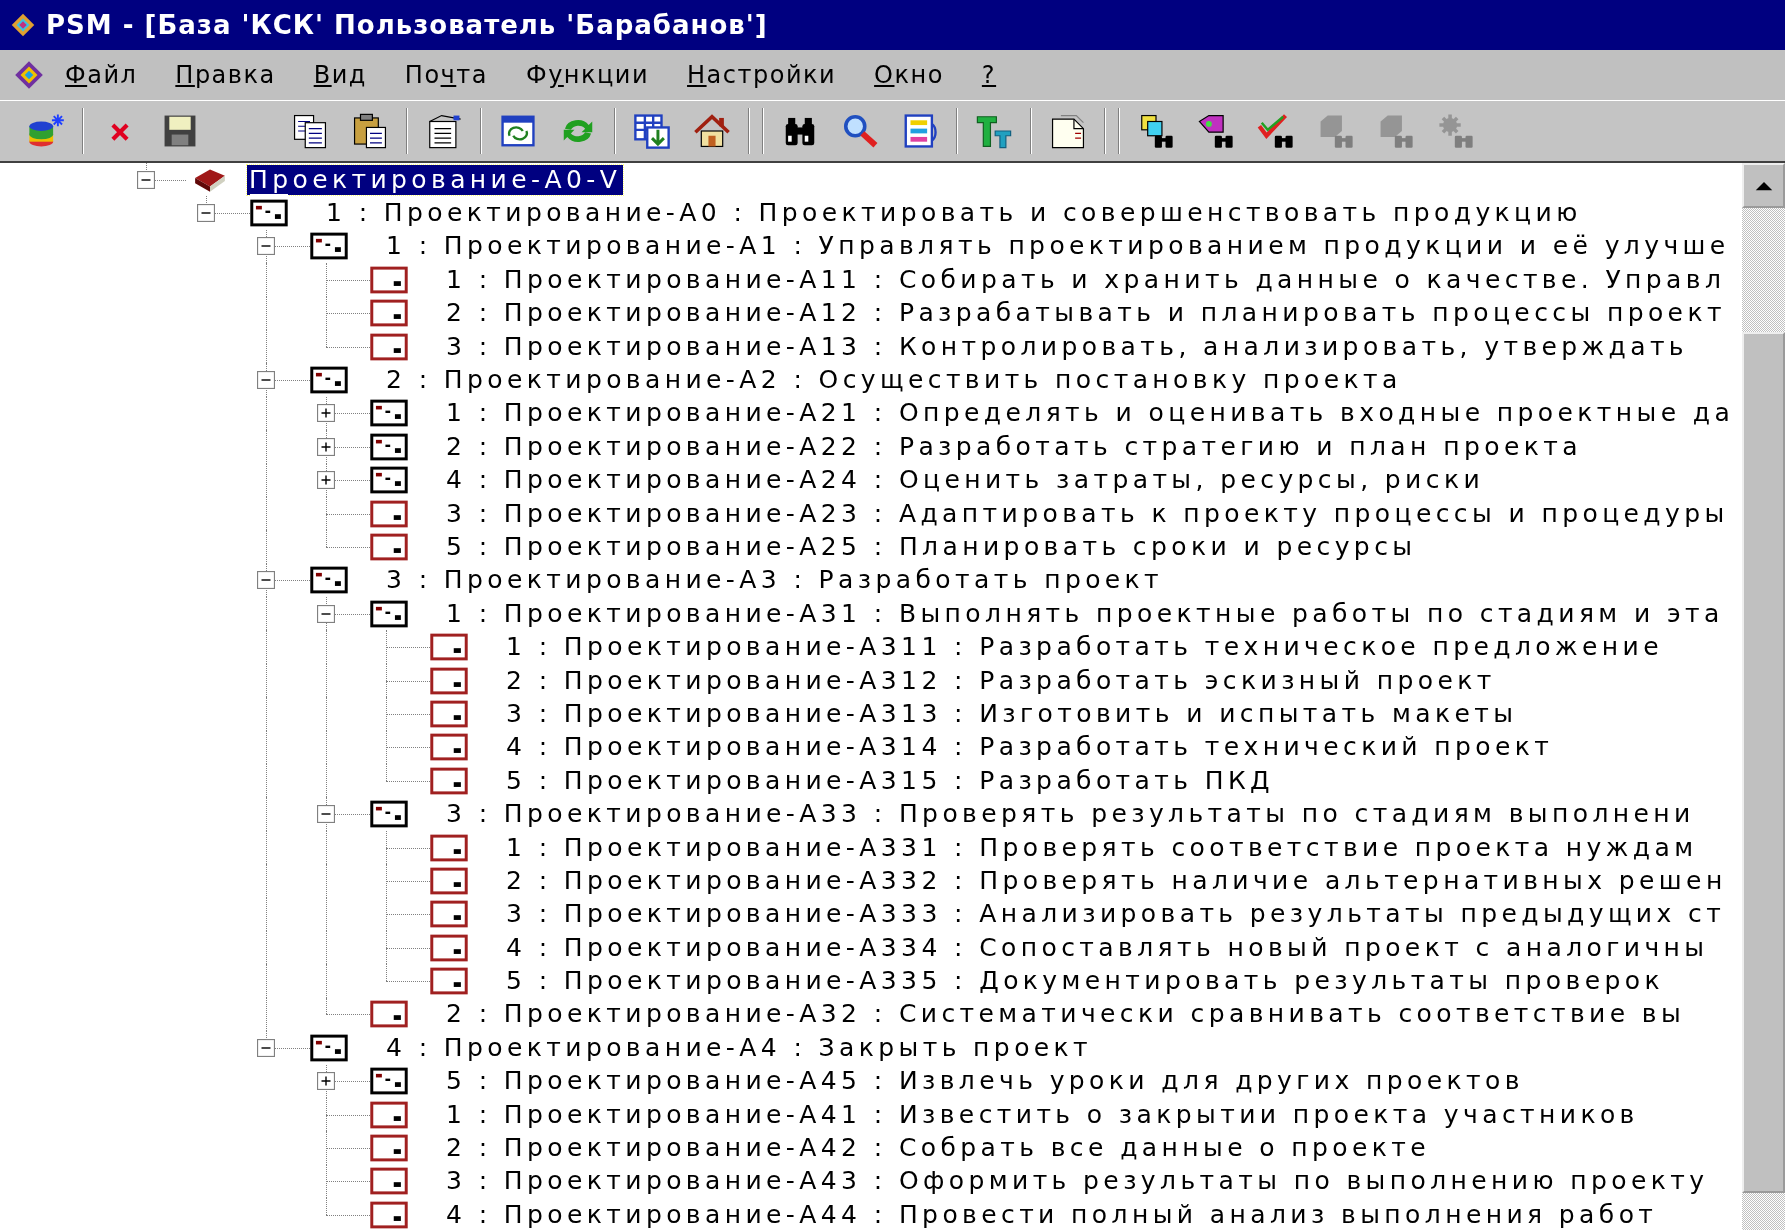 The image size is (1785, 1230). I want to click on menu-item: В ид, so click(340, 75).